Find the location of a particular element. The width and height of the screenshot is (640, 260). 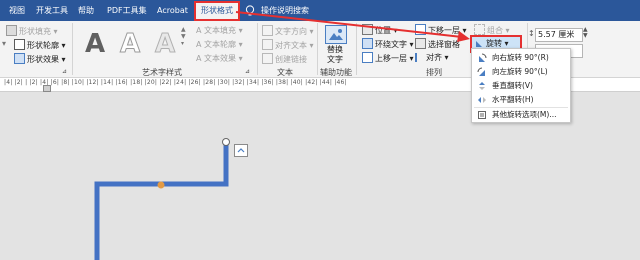

wordart-style-3: A is located at coordinates (165, 44).